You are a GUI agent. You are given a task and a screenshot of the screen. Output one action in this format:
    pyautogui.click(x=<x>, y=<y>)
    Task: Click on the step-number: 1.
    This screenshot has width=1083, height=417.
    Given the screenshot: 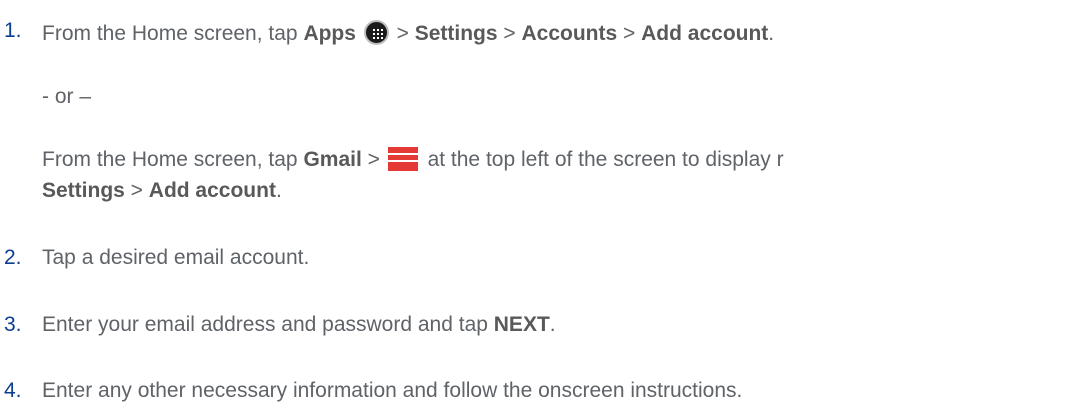 What is the action you would take?
    pyautogui.click(x=13, y=30)
    